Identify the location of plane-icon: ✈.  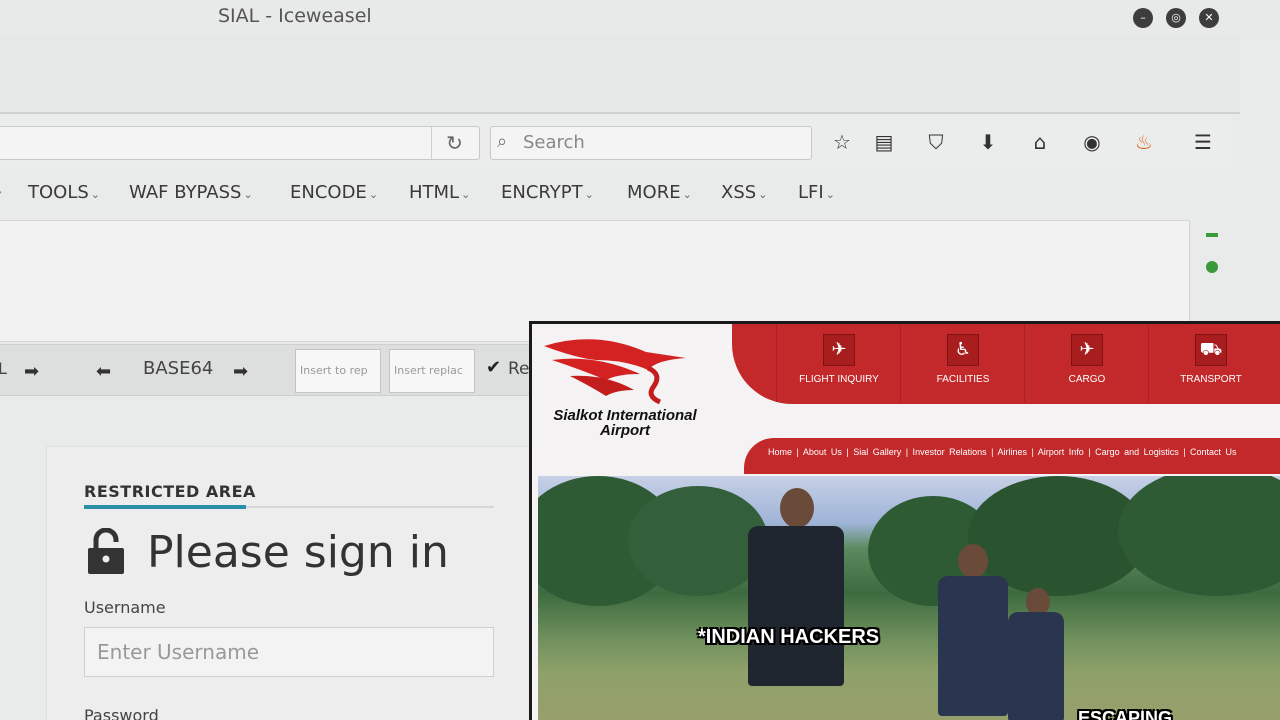
(839, 350).